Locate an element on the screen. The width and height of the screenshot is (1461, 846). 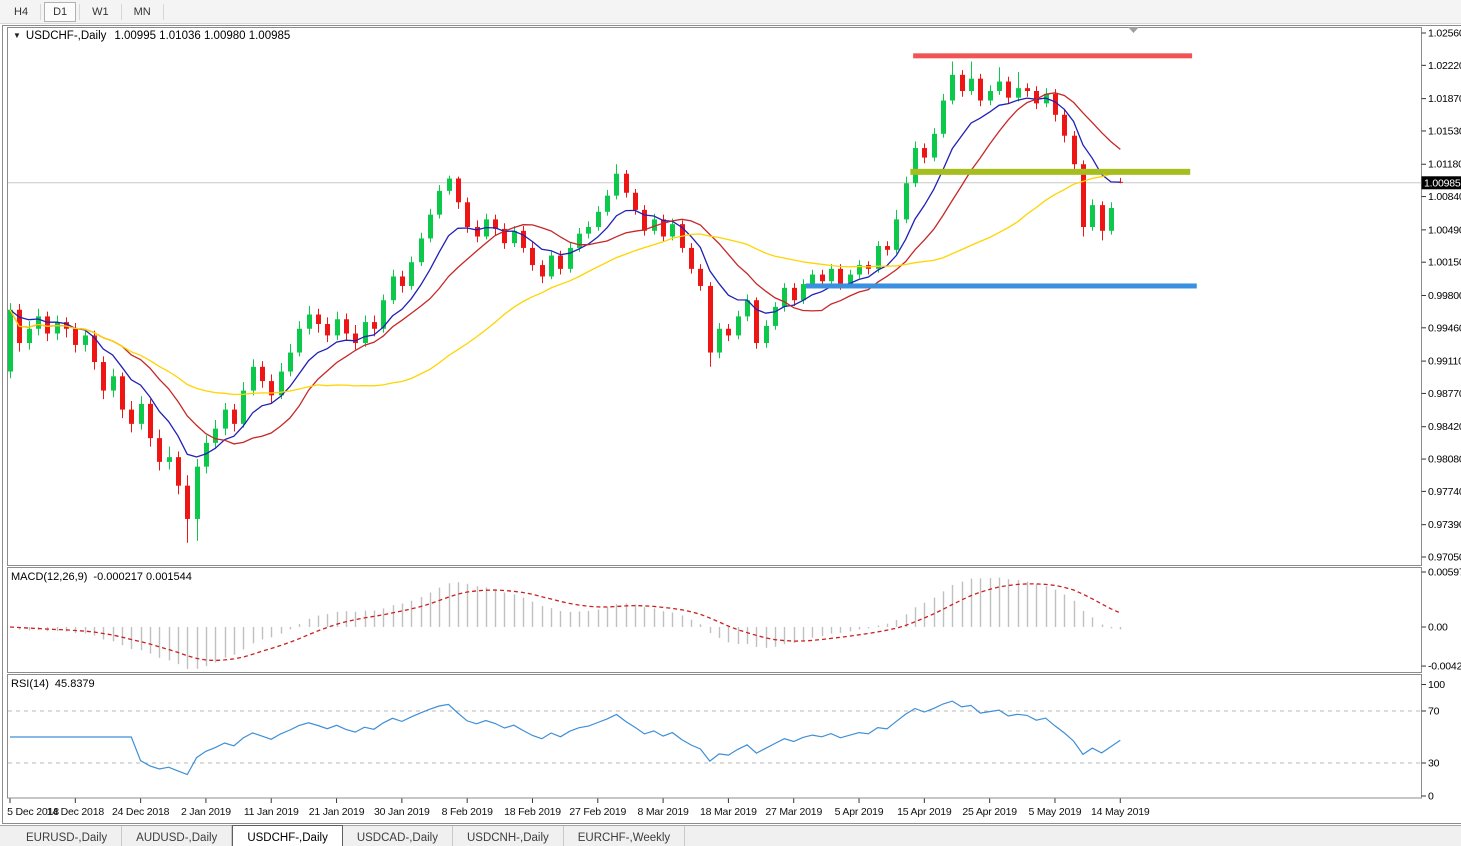
toolbar-separator is located at coordinates (163, 11).